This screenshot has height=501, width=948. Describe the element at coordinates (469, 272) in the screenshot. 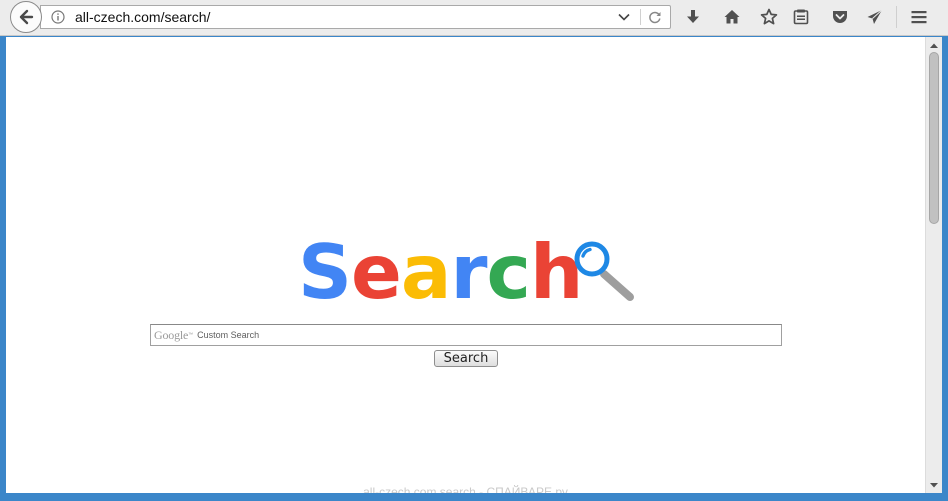

I see `logo-letter-r: r` at that location.